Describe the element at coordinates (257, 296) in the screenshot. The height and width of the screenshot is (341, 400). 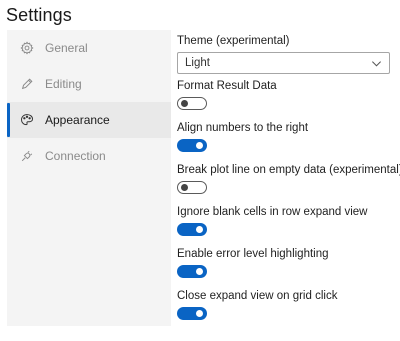
I see `close-expand-label: Close expand view on grid click` at that location.